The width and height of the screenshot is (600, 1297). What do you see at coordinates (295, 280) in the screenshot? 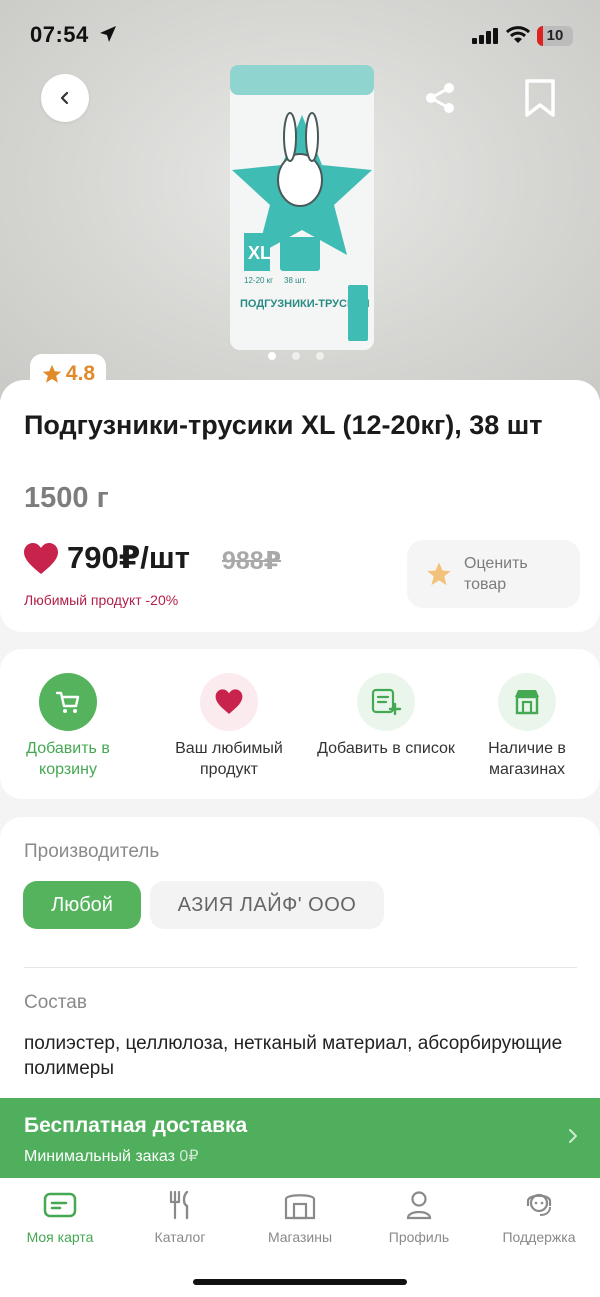
I see `product-image-count: 38 шт.` at bounding box center [295, 280].